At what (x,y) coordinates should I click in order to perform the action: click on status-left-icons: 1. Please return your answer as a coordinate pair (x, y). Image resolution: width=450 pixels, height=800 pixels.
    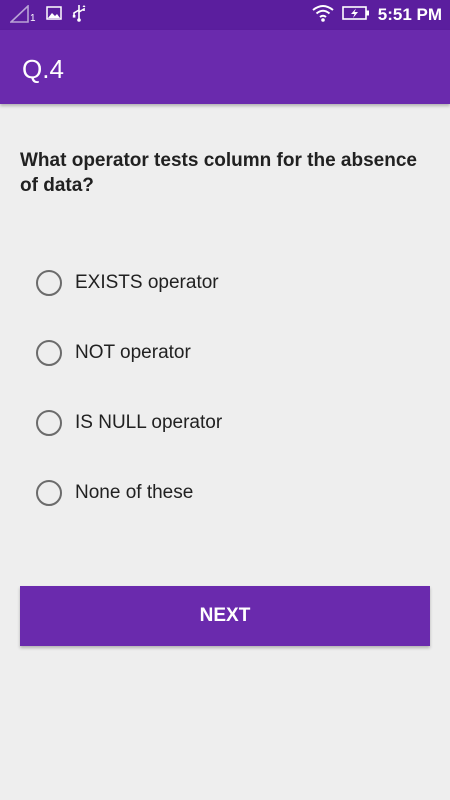
    Looking at the image, I should click on (47, 15).